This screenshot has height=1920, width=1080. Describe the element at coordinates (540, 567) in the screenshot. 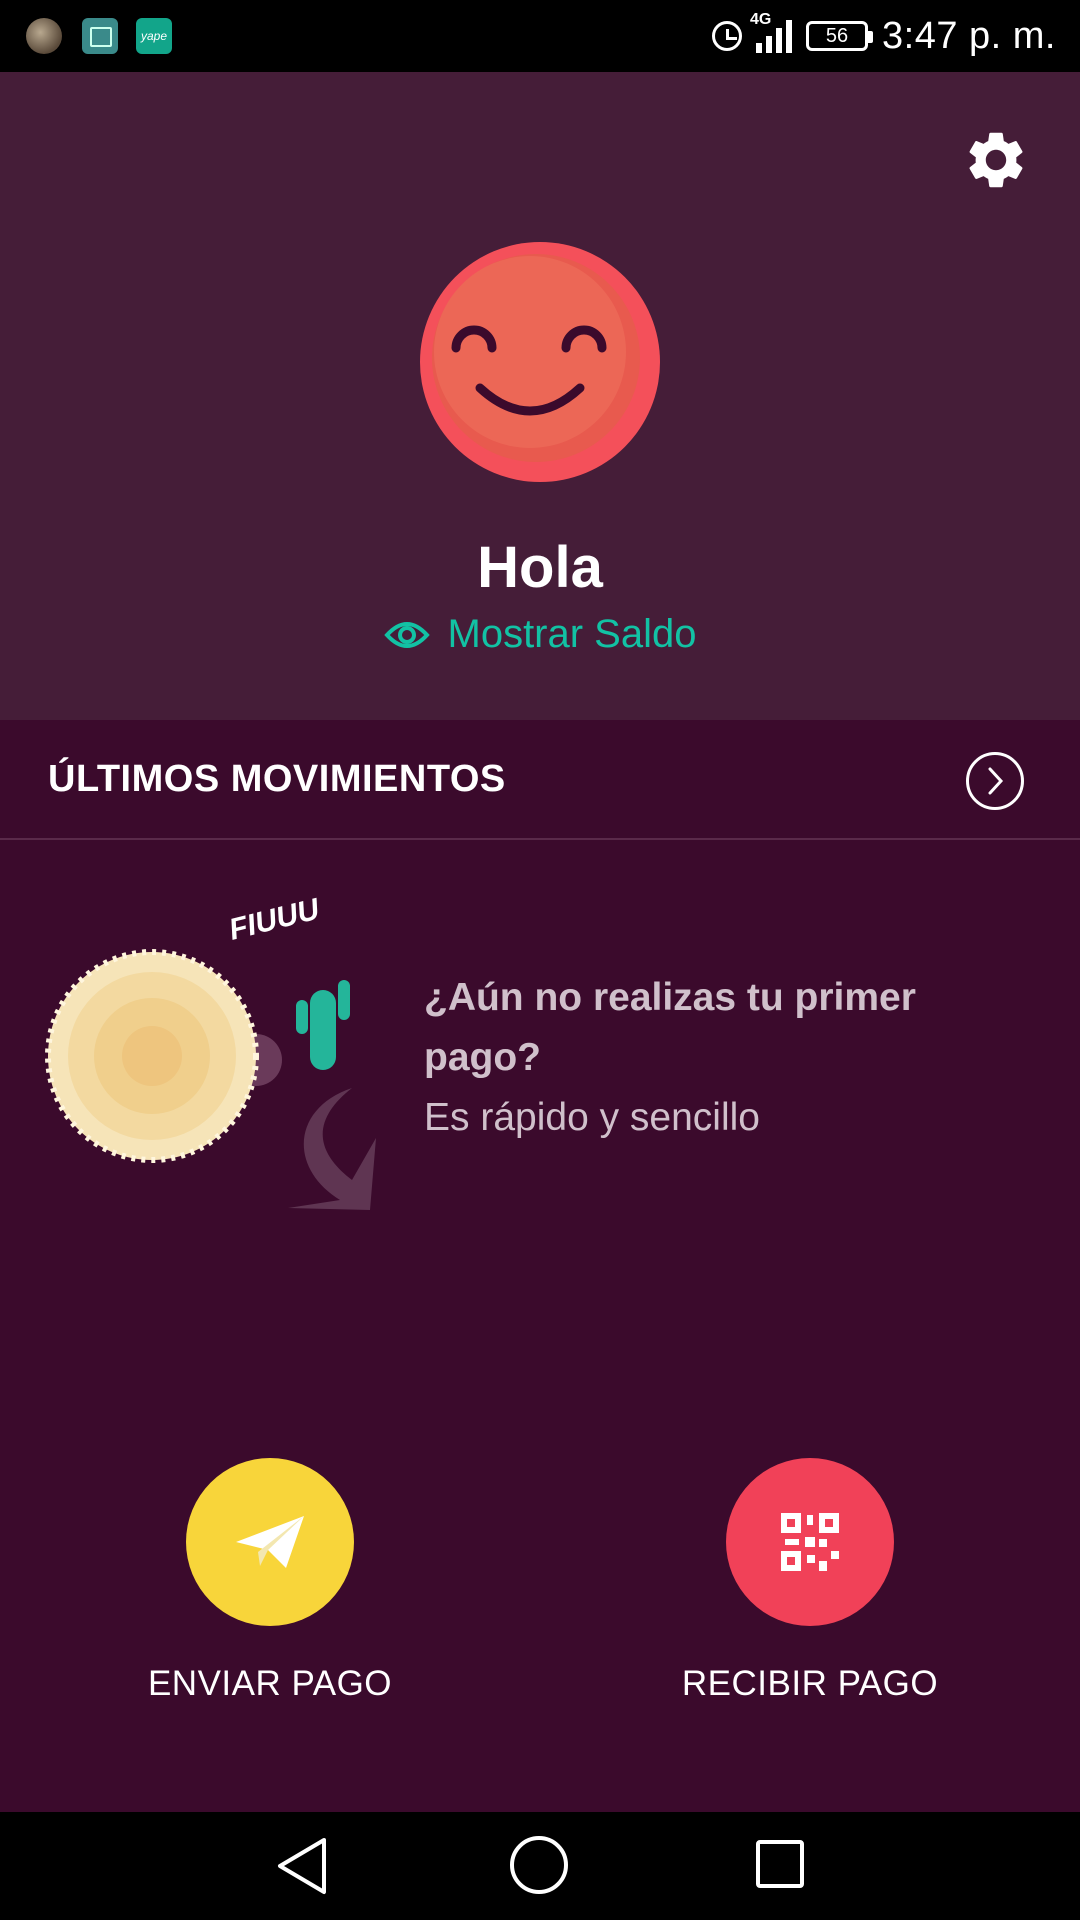

I see `greeting-title: Hola` at that location.